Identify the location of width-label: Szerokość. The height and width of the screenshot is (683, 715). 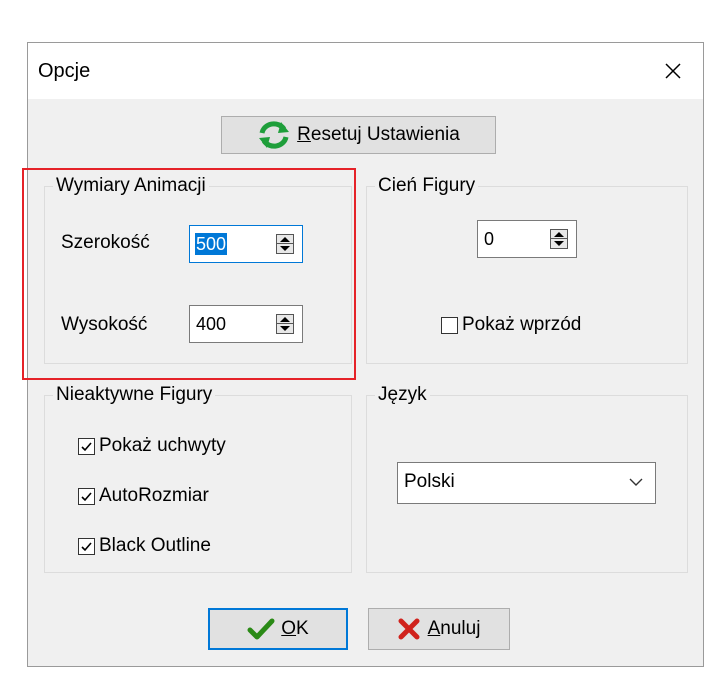
(105, 242).